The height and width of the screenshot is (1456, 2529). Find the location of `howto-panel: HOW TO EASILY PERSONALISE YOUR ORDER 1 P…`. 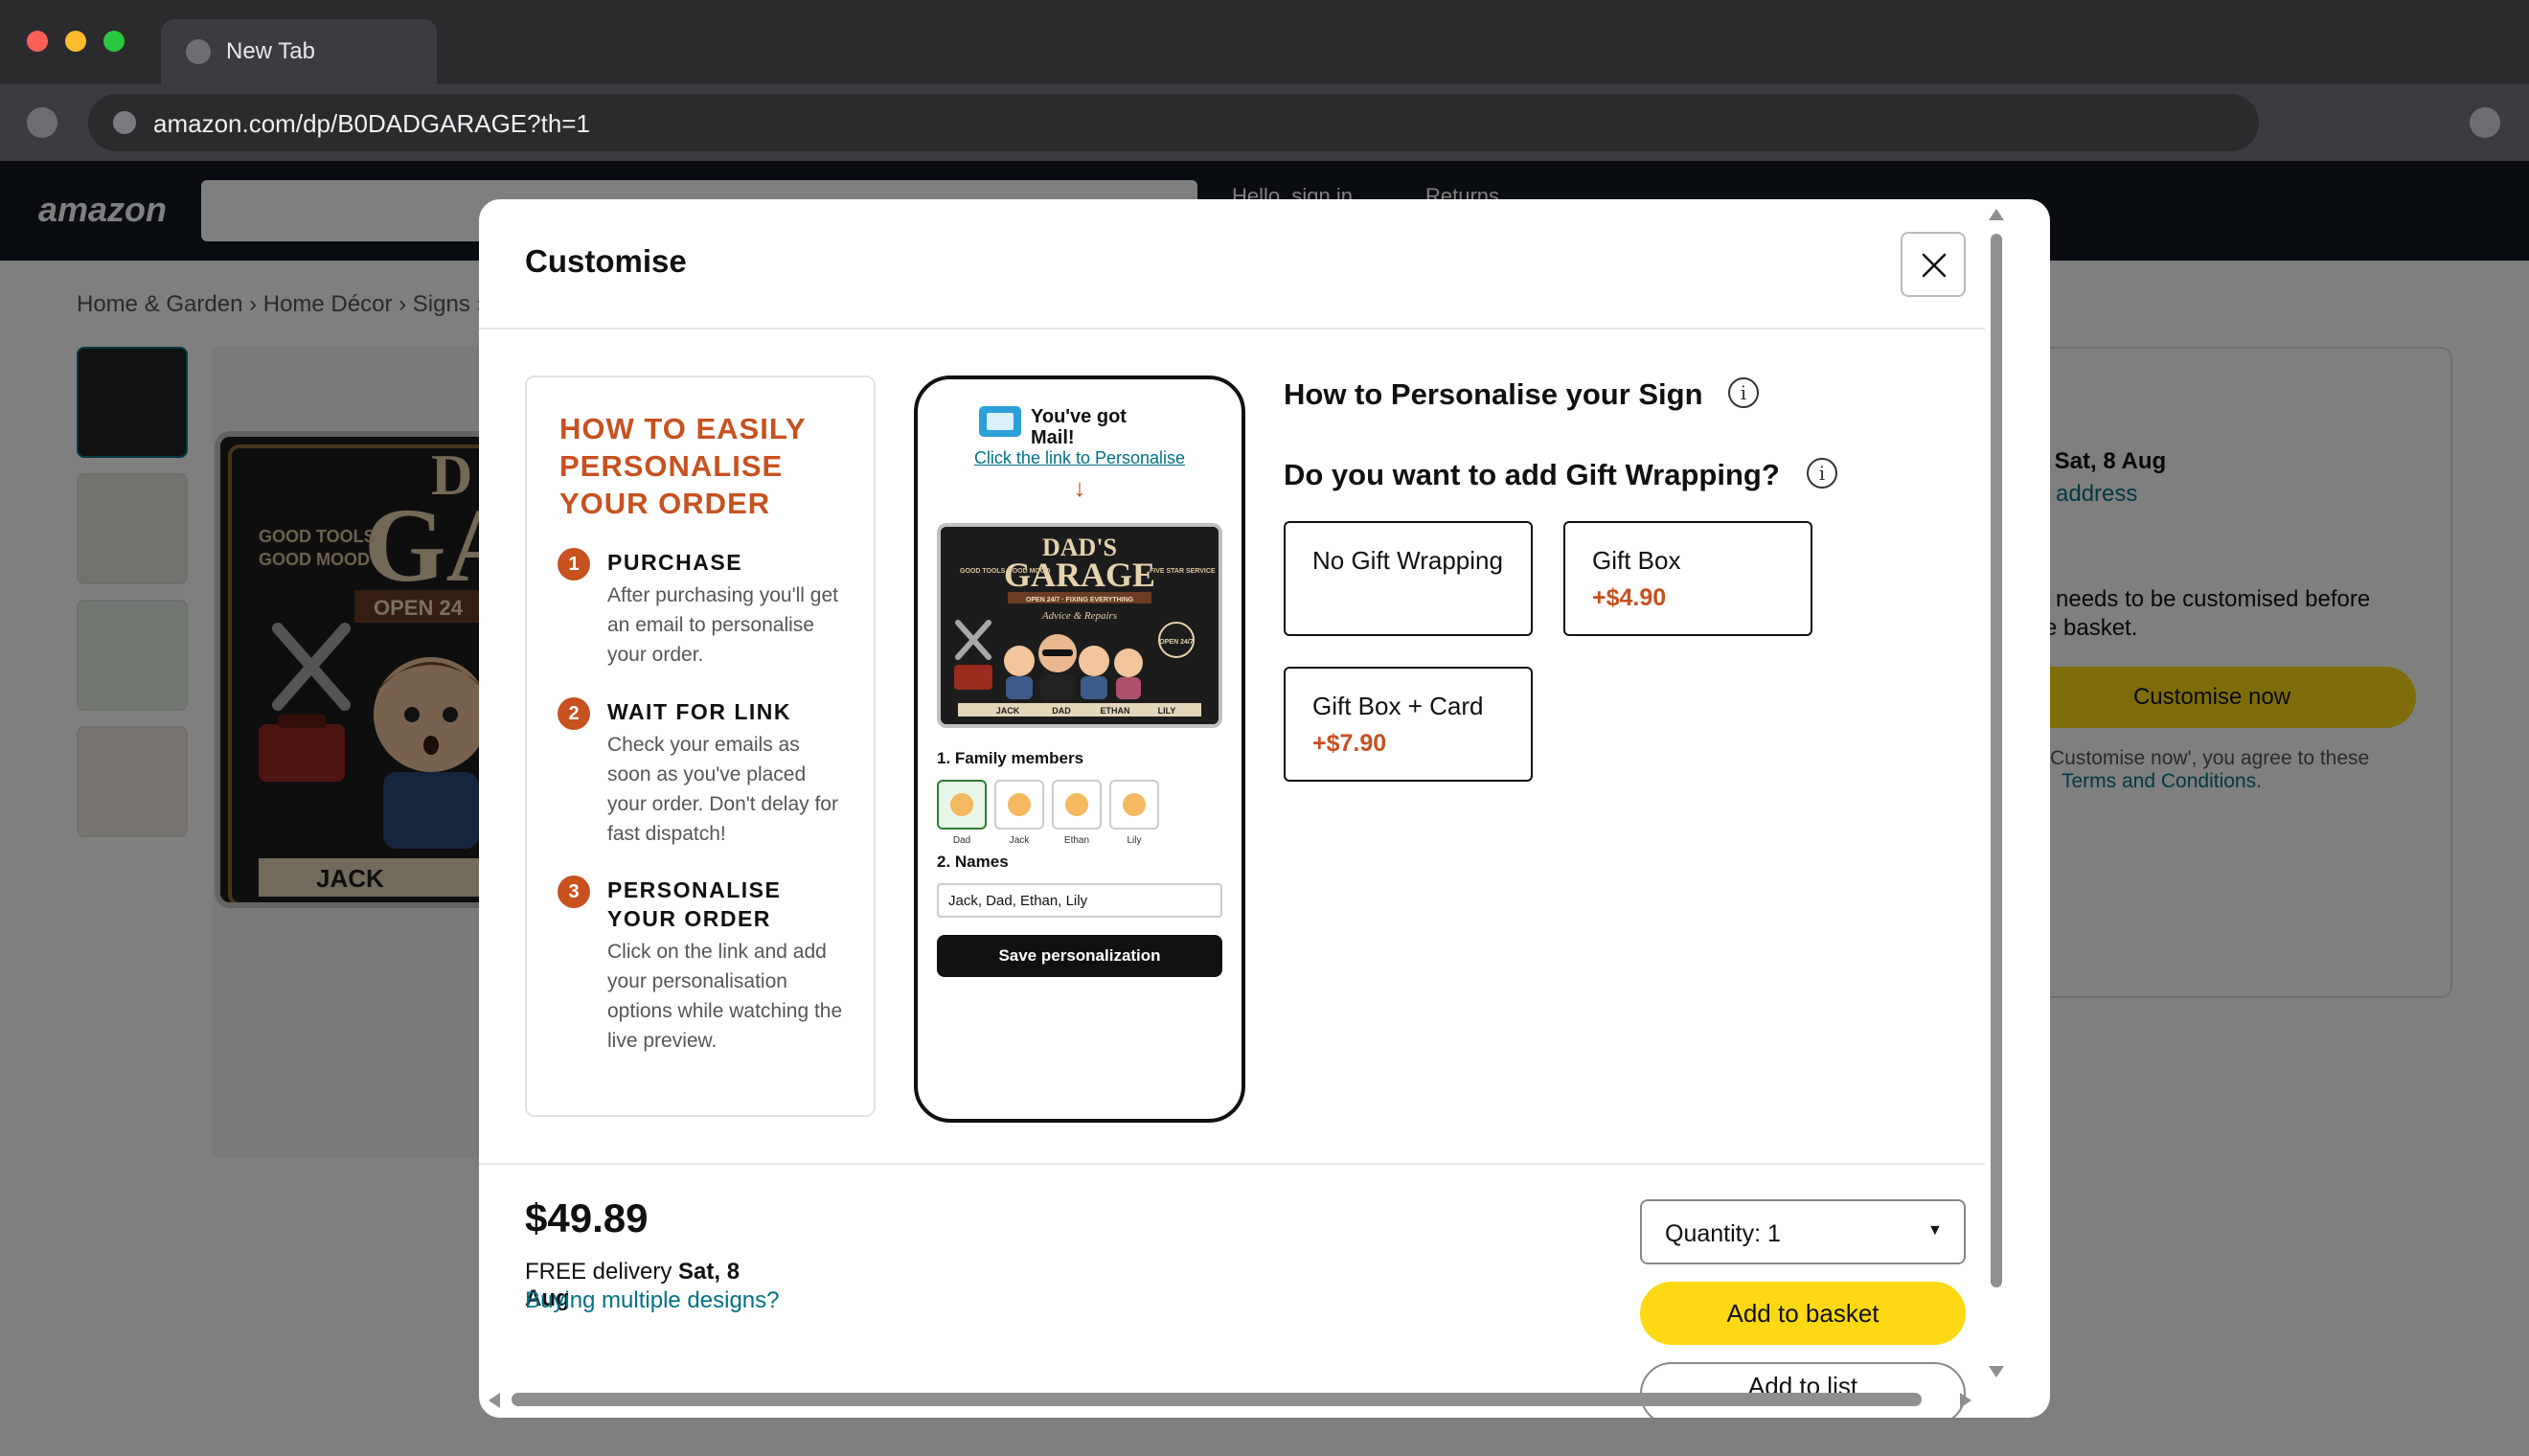

howto-panel: HOW TO EASILY PERSONALISE YOUR ORDER 1 P… is located at coordinates (700, 746).